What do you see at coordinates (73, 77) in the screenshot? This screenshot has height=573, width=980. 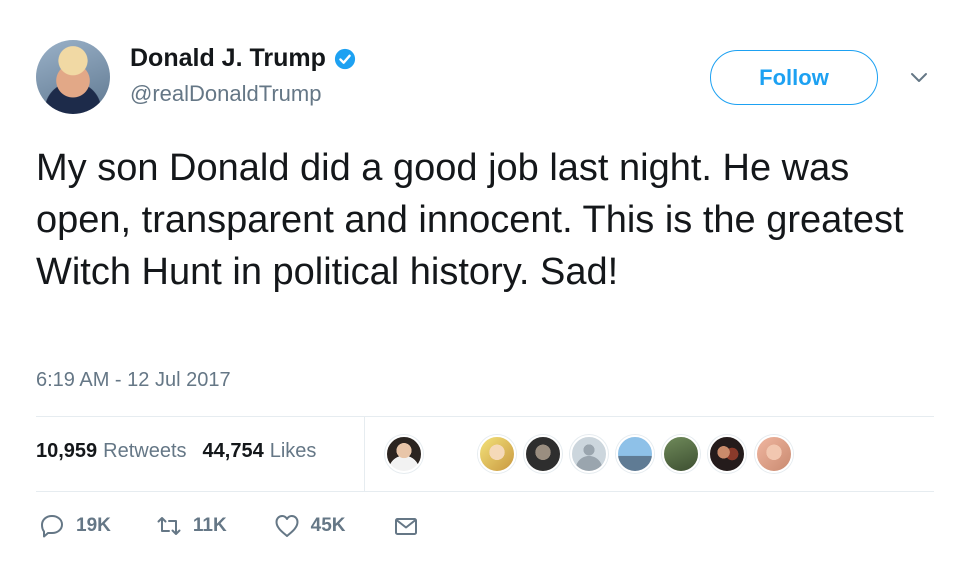 I see `profile-avatar` at bounding box center [73, 77].